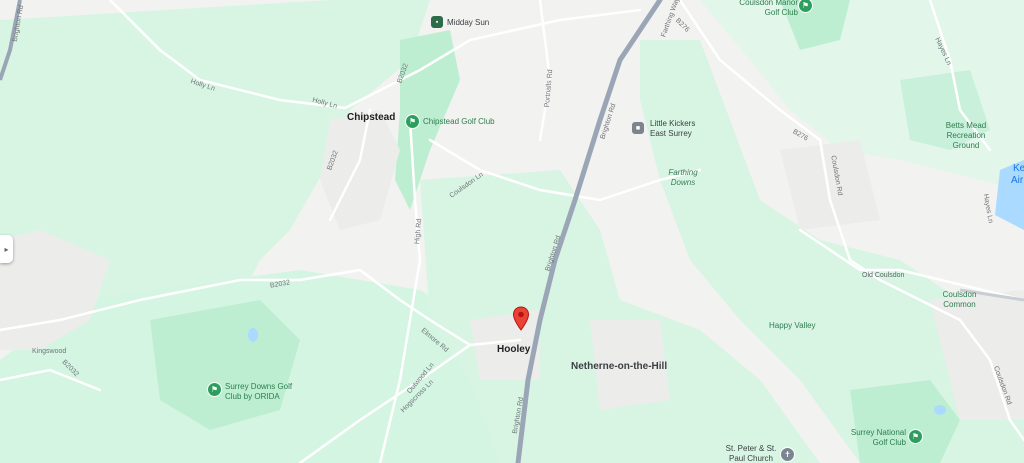 This screenshot has width=1024, height=463. What do you see at coordinates (751, 453) in the screenshot?
I see `poi-st-peter: St. Peter & St. Paul Church` at bounding box center [751, 453].